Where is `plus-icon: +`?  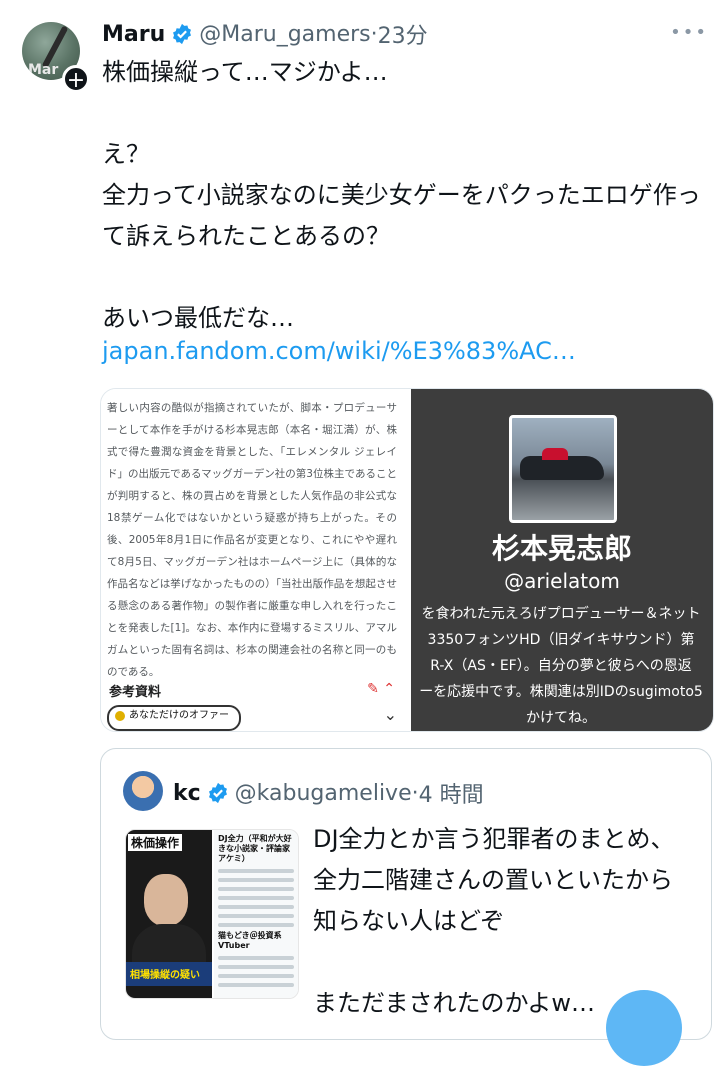
plus-icon: + is located at coordinates (76, 79).